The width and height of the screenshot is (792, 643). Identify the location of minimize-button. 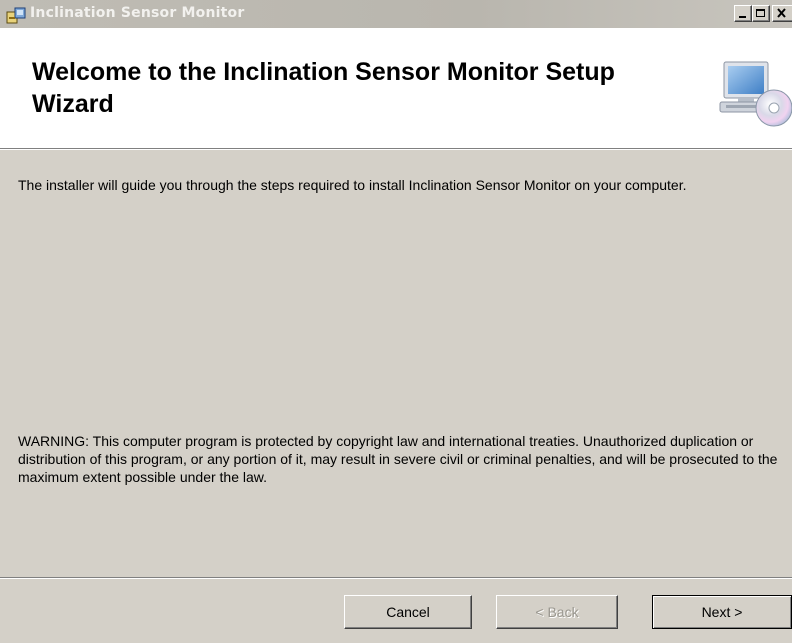
(743, 13).